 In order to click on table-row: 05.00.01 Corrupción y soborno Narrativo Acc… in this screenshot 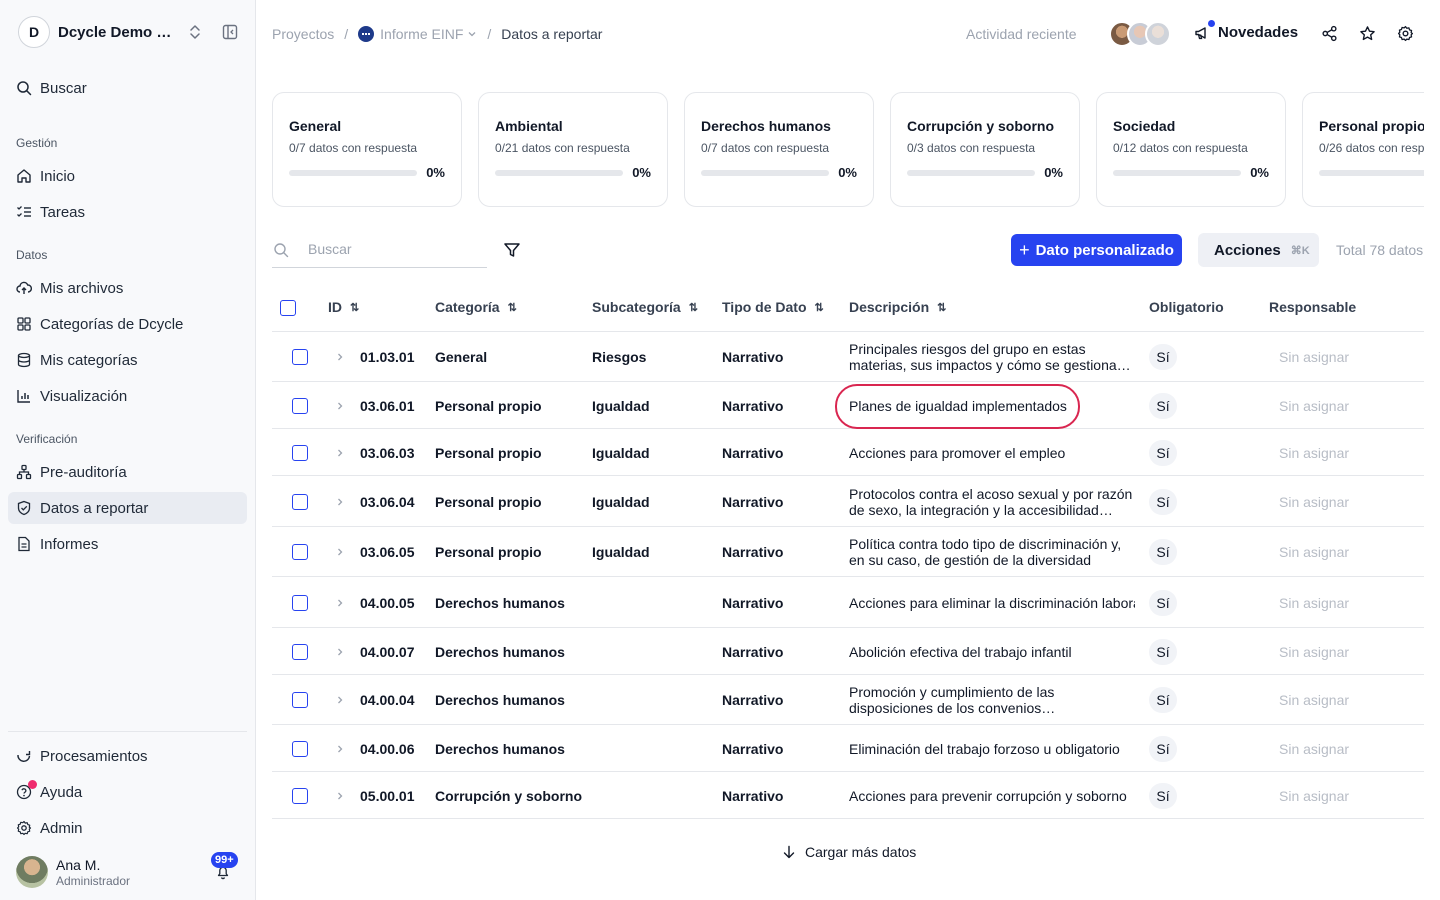, I will do `click(848, 795)`.